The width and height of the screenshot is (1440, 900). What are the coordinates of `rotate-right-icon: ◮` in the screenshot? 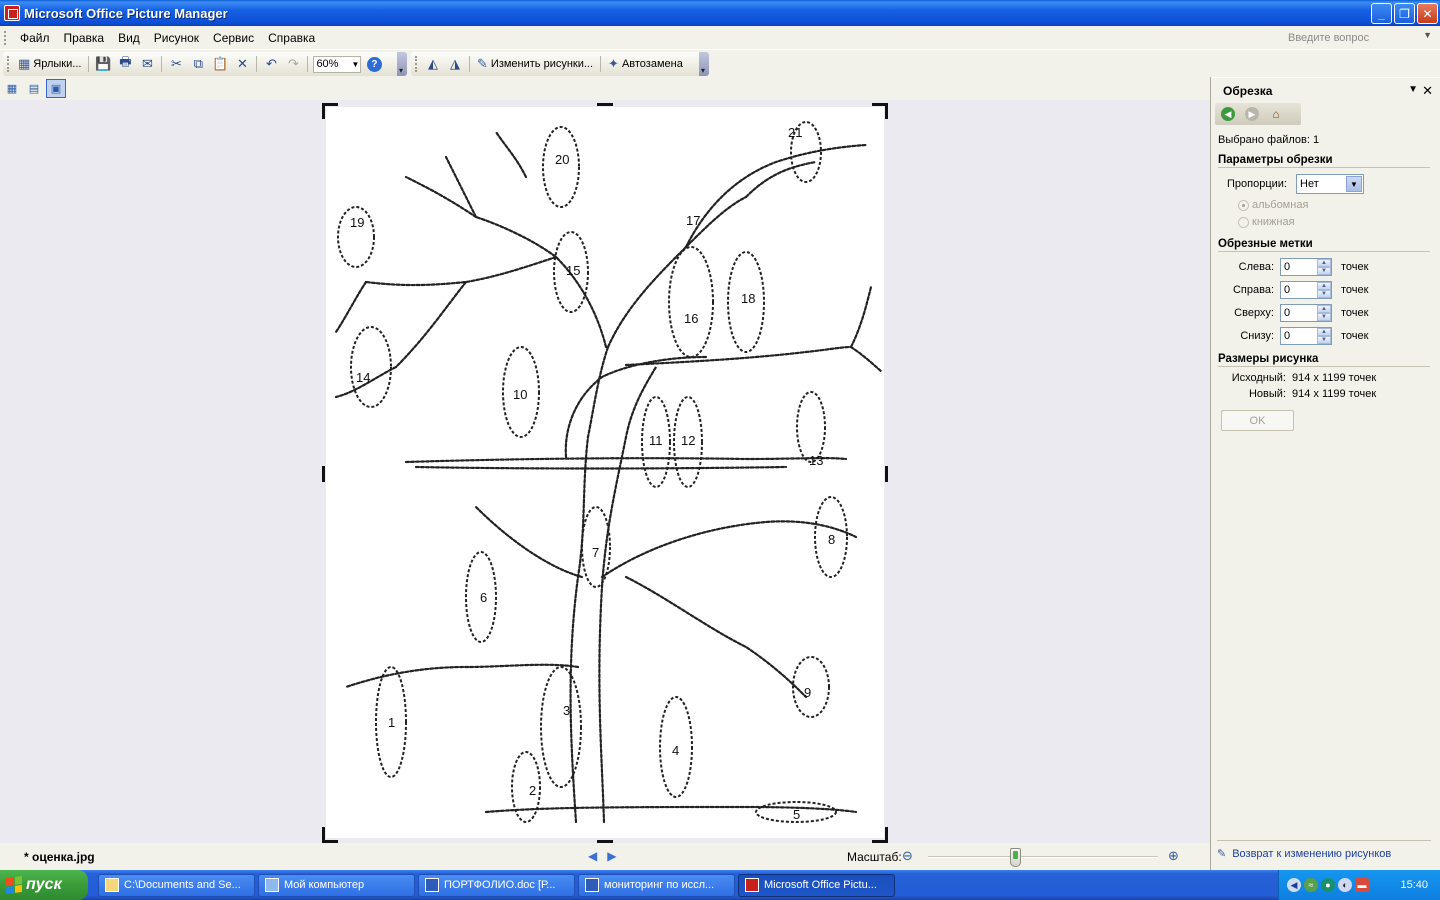 It's located at (455, 64).